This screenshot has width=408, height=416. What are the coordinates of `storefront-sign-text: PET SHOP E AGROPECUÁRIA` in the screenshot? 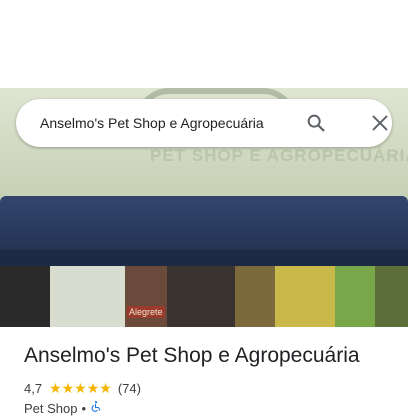 It's located at (279, 155).